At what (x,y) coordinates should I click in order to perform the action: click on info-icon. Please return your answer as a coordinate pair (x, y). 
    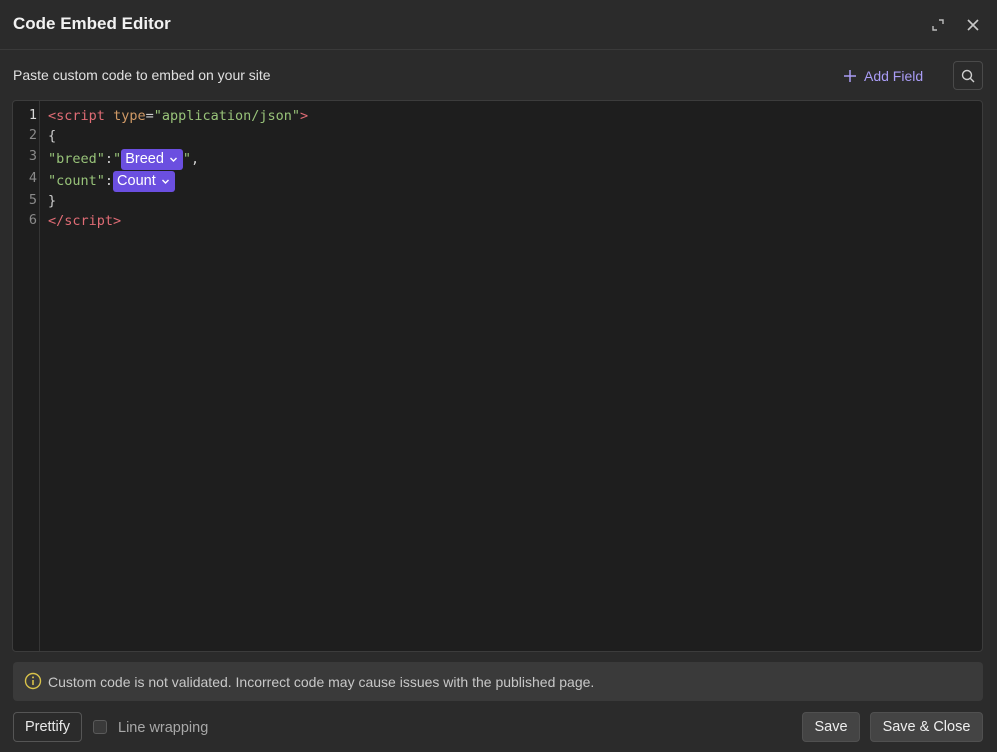
    Looking at the image, I should click on (33, 681).